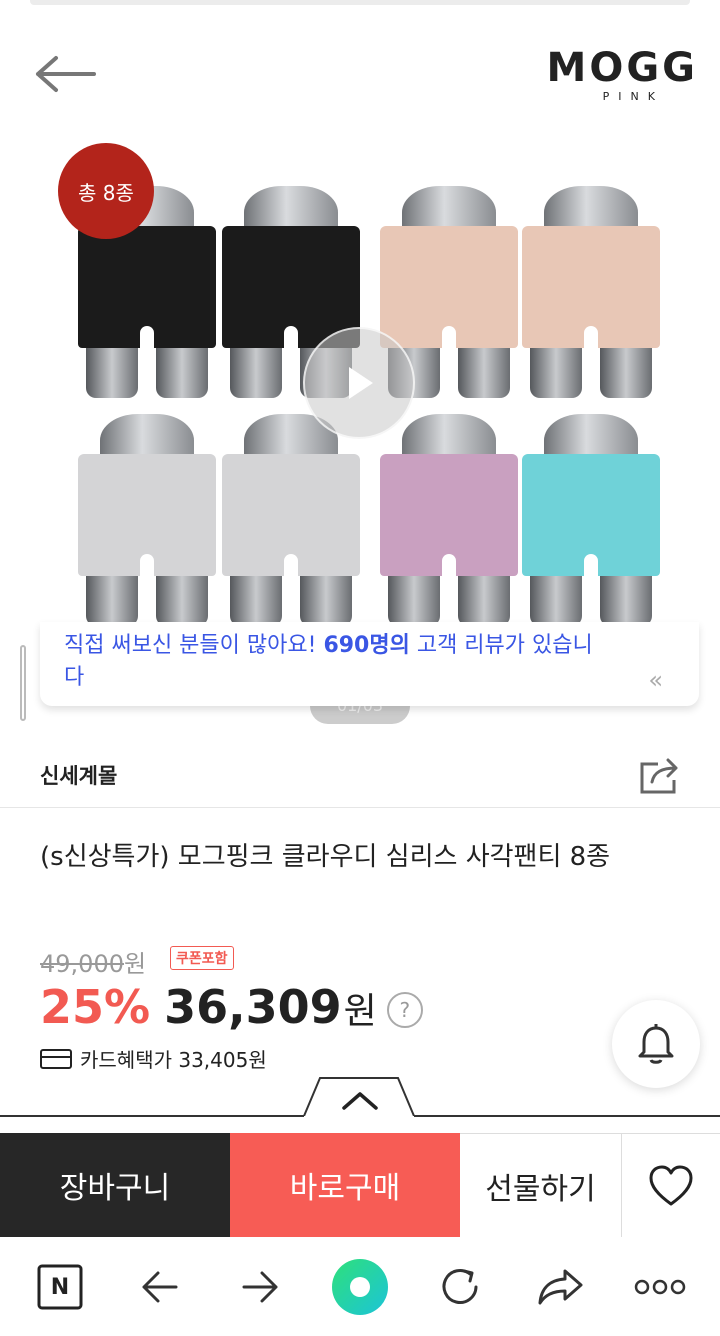  Describe the element at coordinates (360, 775) in the screenshot. I see `seller-row: 신세계몰` at that location.